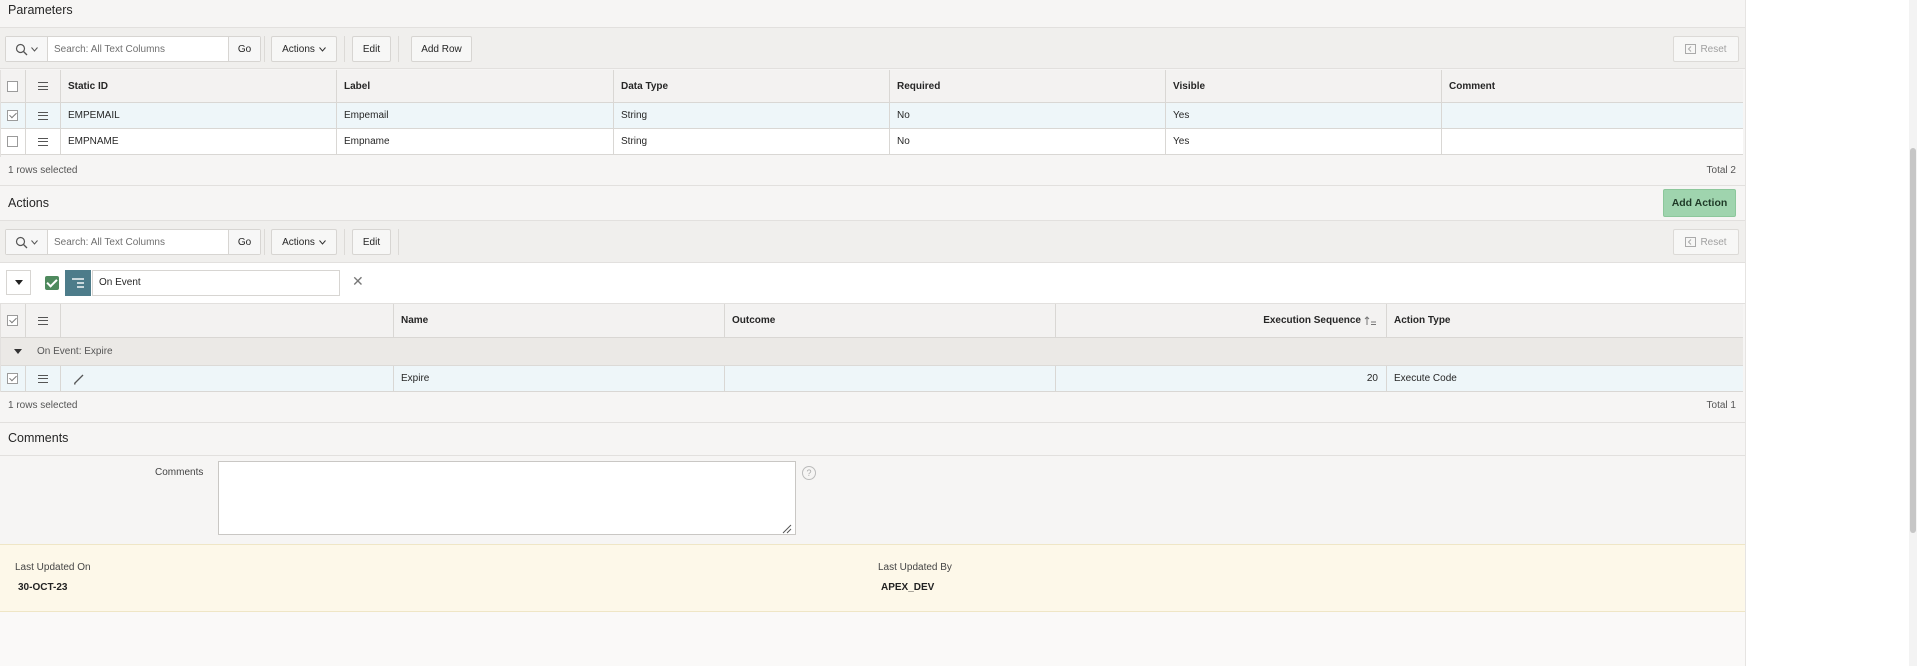  Describe the element at coordinates (298, 242) in the screenshot. I see `actions-label: Actions` at that location.